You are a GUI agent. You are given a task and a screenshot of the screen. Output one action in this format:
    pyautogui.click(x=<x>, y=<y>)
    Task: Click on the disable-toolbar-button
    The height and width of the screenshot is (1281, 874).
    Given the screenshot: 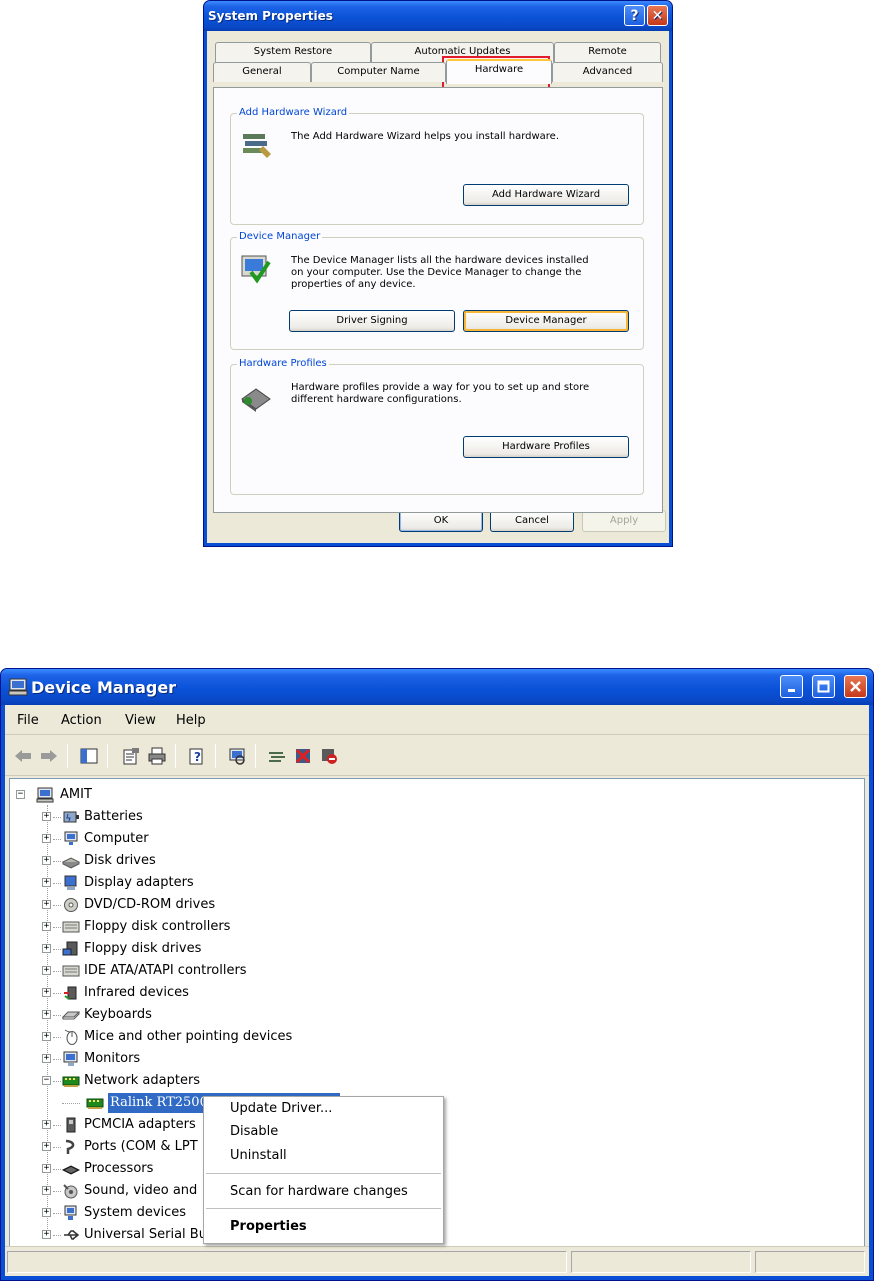 What is the action you would take?
    pyautogui.click(x=329, y=756)
    